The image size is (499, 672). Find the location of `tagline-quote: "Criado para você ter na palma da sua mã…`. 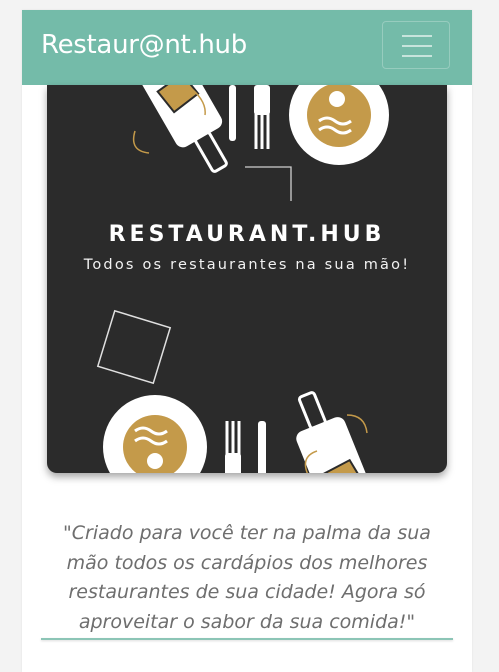

tagline-quote: "Criado para você ter na palma da sua mã… is located at coordinates (247, 577).